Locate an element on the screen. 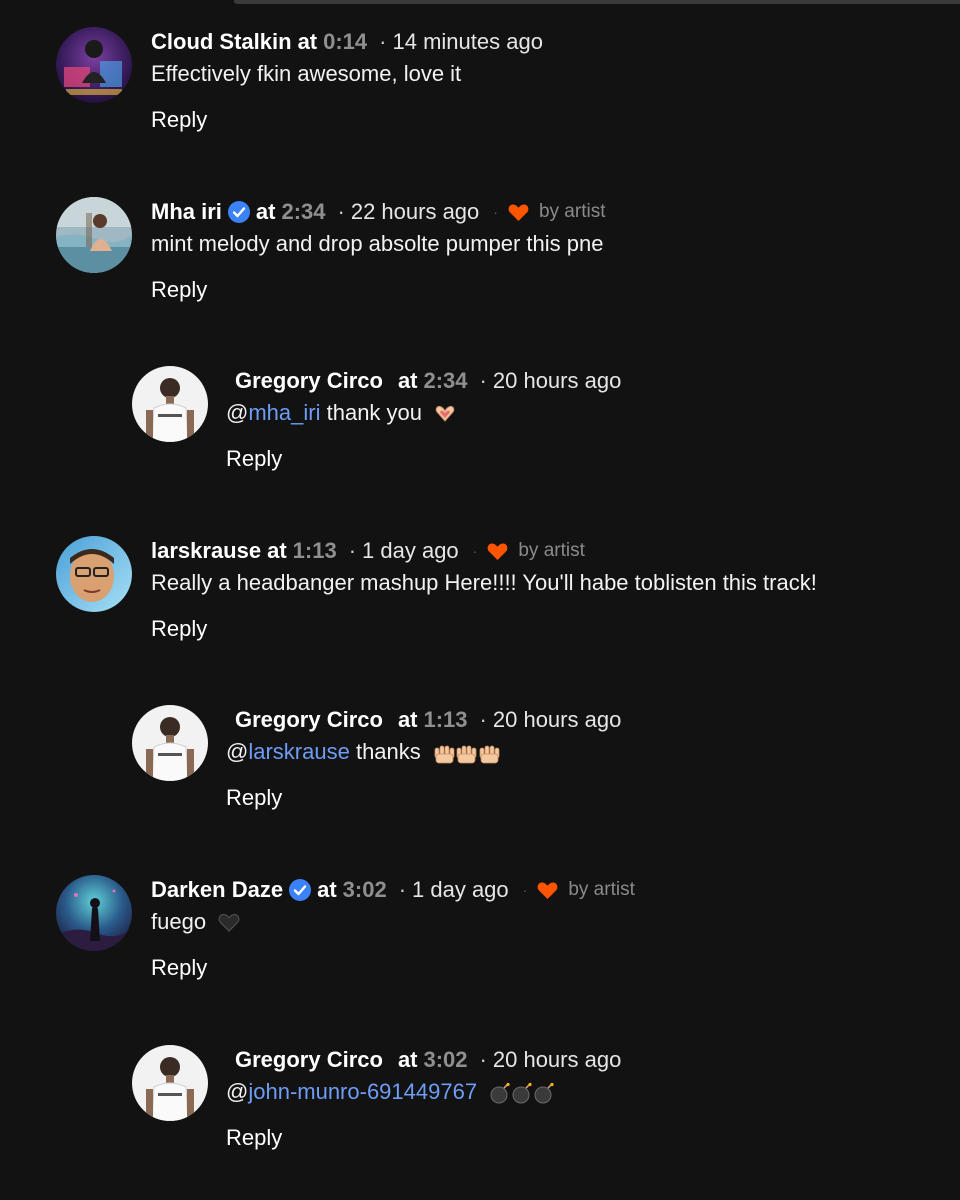 This screenshot has width=960, height=1200. comment-text: Effectively fkin awesome, love it is located at coordinates (306, 74).